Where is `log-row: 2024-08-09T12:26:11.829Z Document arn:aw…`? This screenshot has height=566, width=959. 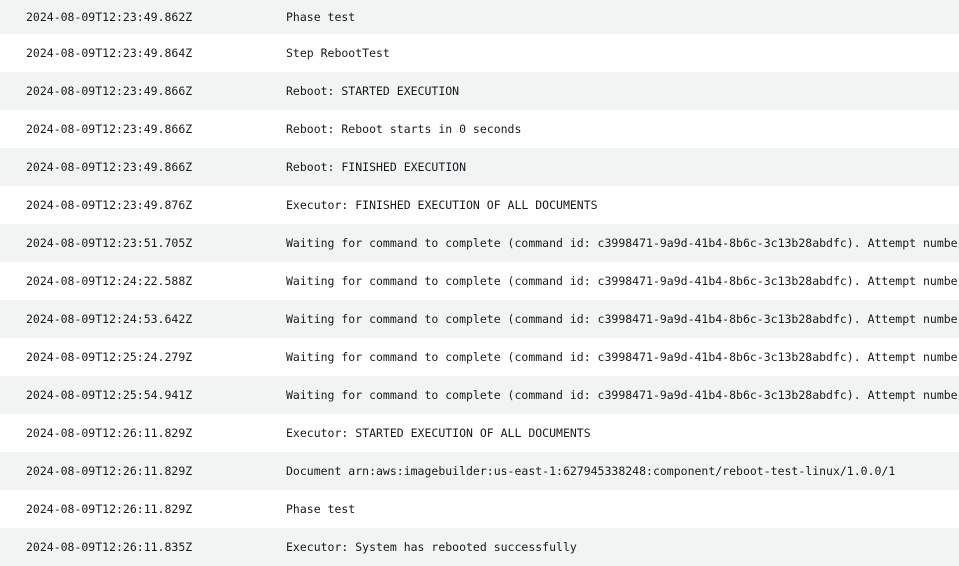
log-row: 2024-08-09T12:26:11.829Z Document arn:aw… is located at coordinates (479, 471).